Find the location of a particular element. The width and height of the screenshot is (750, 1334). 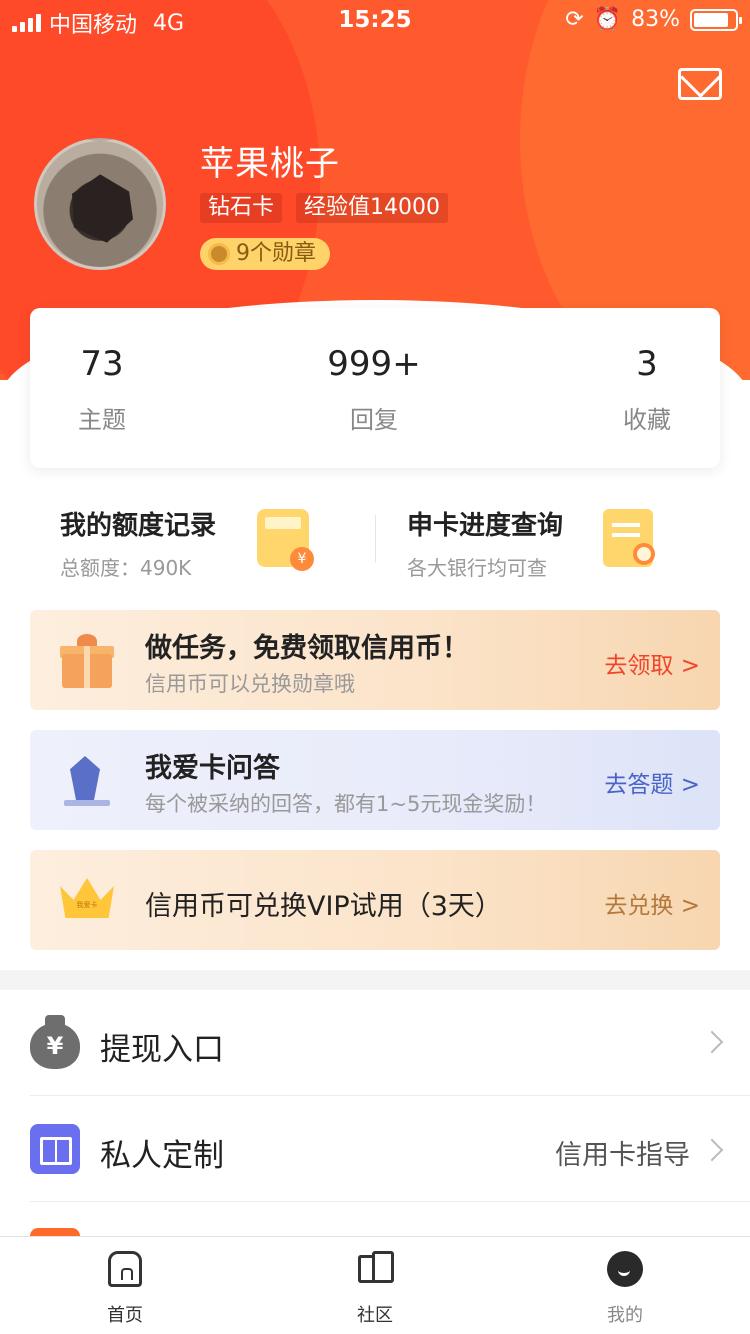

vip-banner-title: 信用币可兑换VIP试用（3天） is located at coordinates (323, 906).